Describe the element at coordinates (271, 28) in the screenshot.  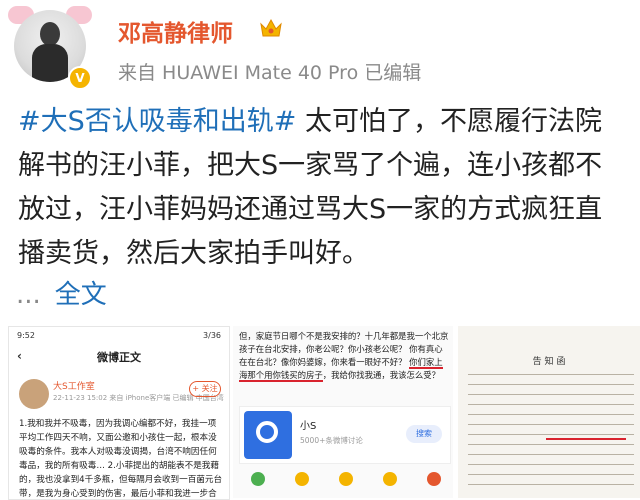
I see `member-crown-icon` at that location.